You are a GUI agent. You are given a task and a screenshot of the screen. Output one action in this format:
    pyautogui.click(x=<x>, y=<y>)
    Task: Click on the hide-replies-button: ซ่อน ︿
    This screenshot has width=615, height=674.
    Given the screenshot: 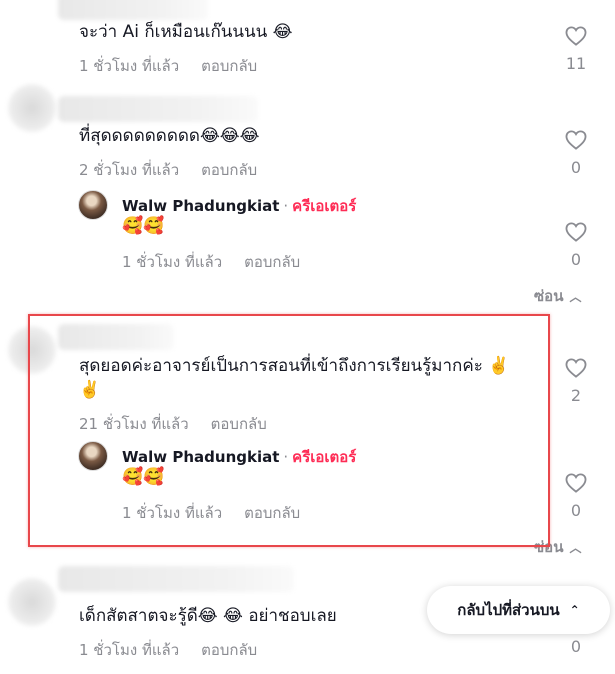 What is the action you would take?
    pyautogui.click(x=557, y=296)
    